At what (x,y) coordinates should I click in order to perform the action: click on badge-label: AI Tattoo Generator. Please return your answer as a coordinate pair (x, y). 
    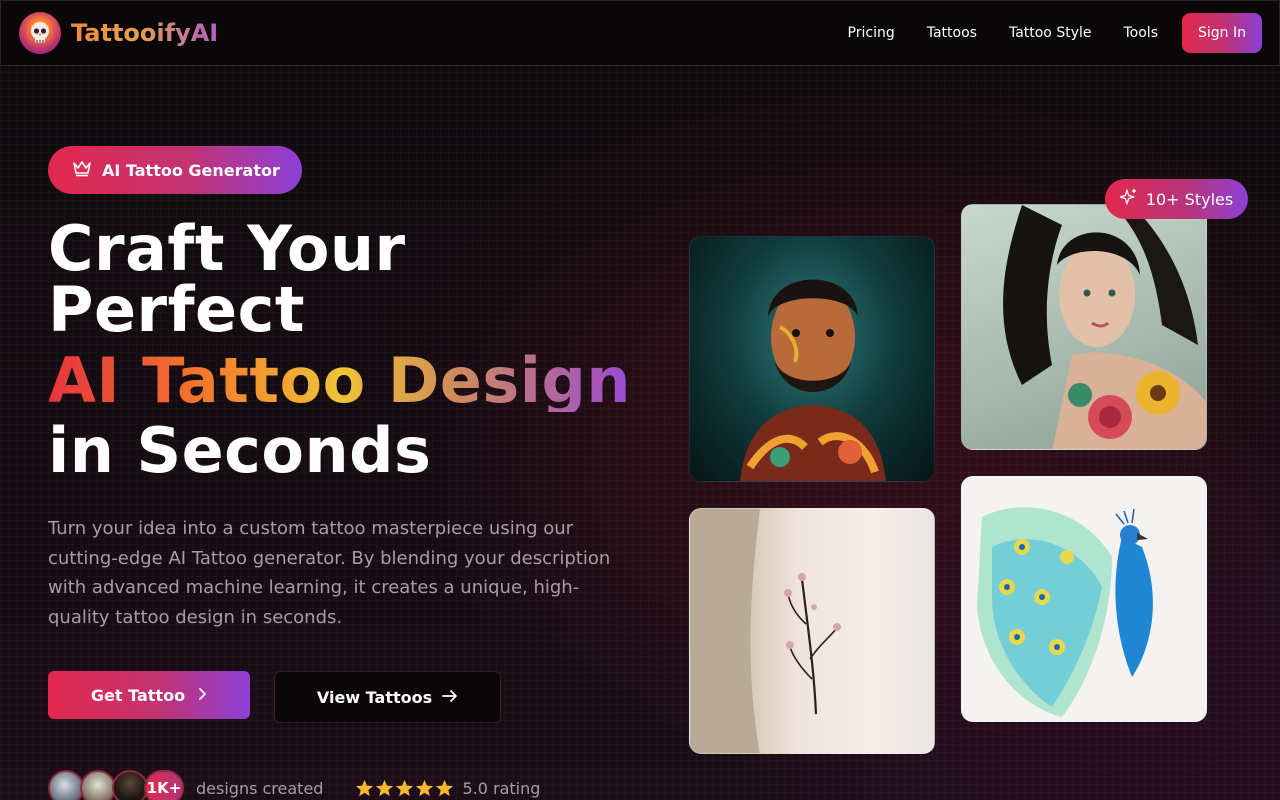
    Looking at the image, I should click on (191, 170).